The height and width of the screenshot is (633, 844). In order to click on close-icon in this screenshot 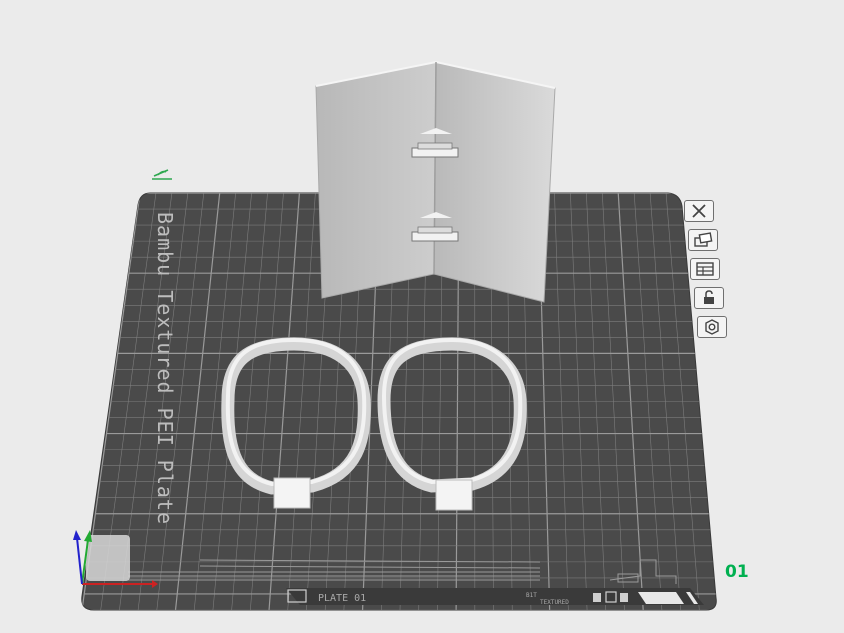, I will do `click(699, 211)`.